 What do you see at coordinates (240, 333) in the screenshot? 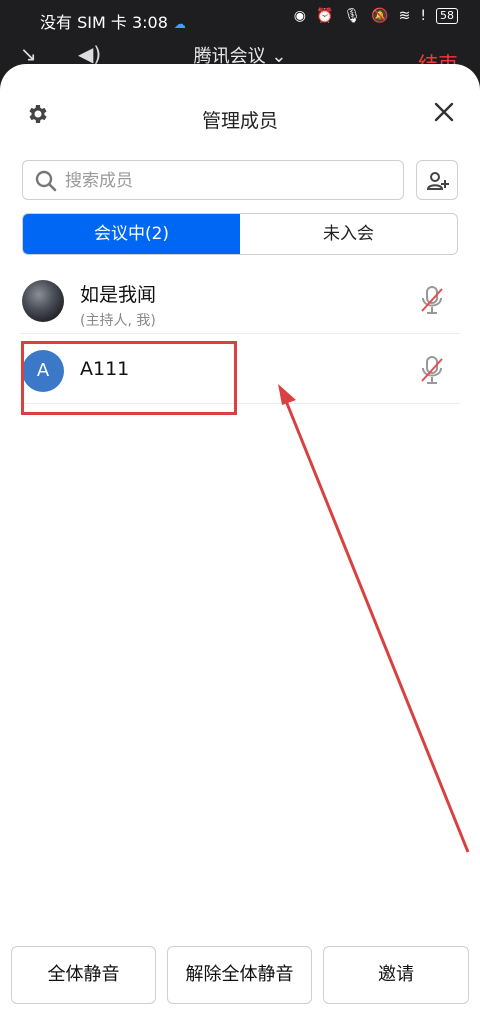
I see `divider` at bounding box center [240, 333].